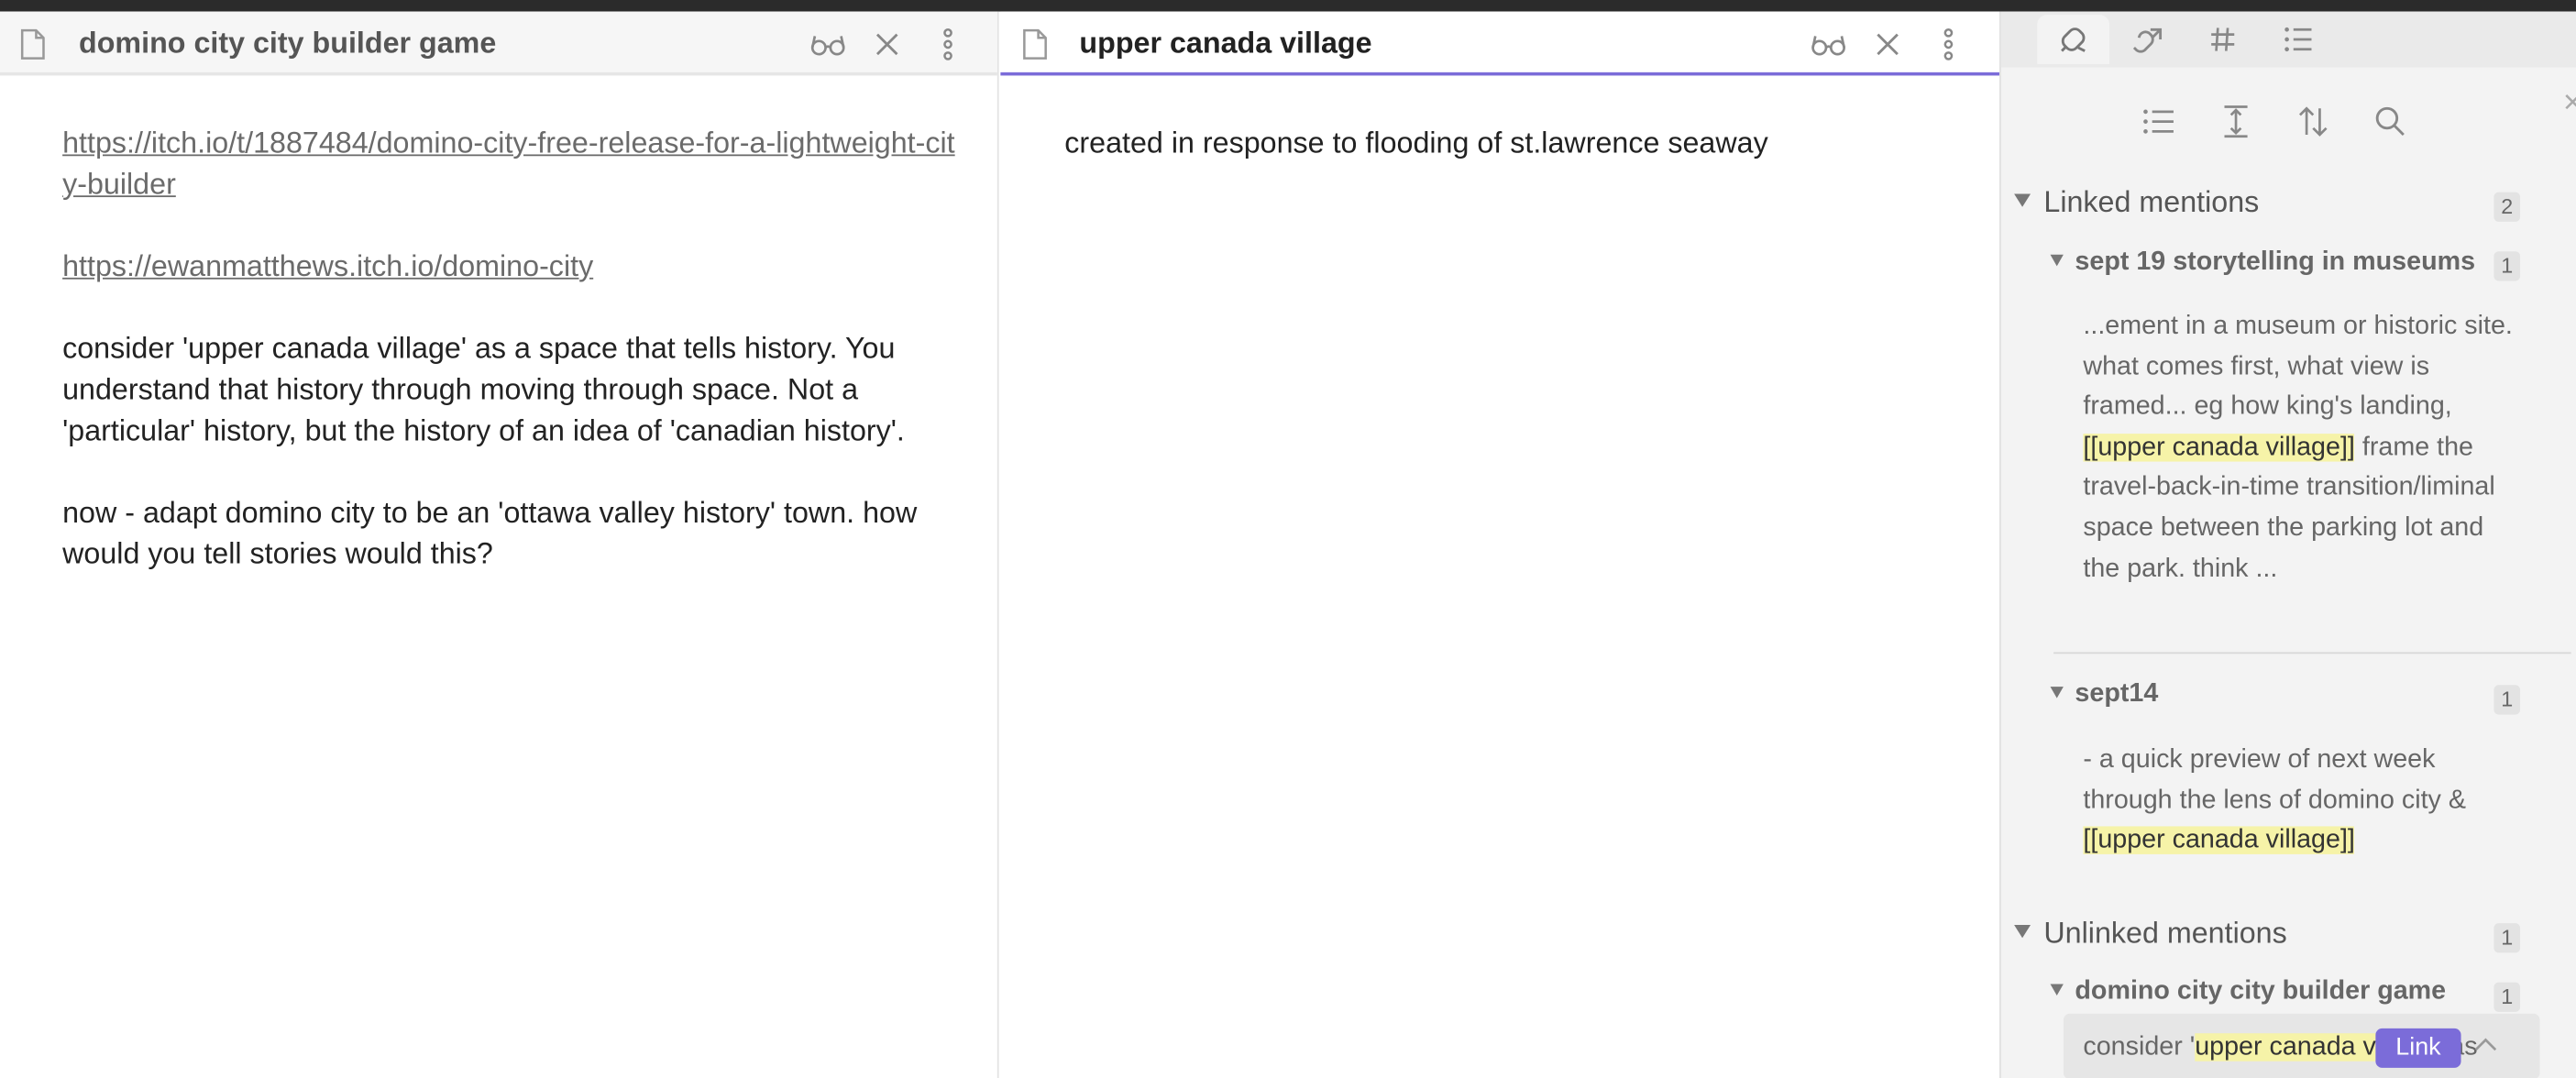 This screenshot has height=1078, width=2576. I want to click on sidebar-tab-bar, so click(2288, 39).